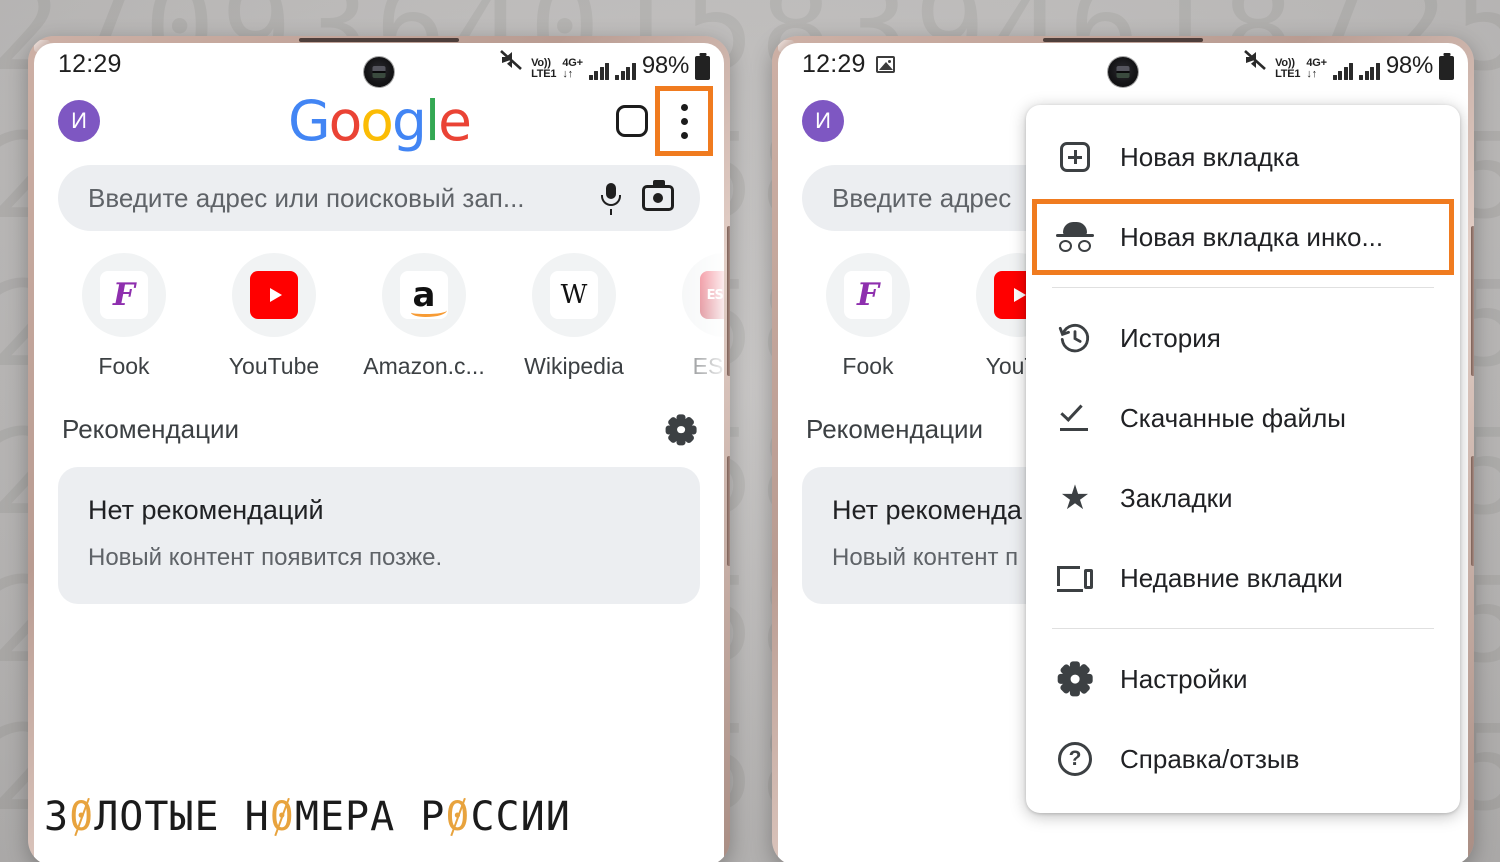 The width and height of the screenshot is (1500, 862). What do you see at coordinates (658, 195) in the screenshot?
I see `lens-camera-icon` at bounding box center [658, 195].